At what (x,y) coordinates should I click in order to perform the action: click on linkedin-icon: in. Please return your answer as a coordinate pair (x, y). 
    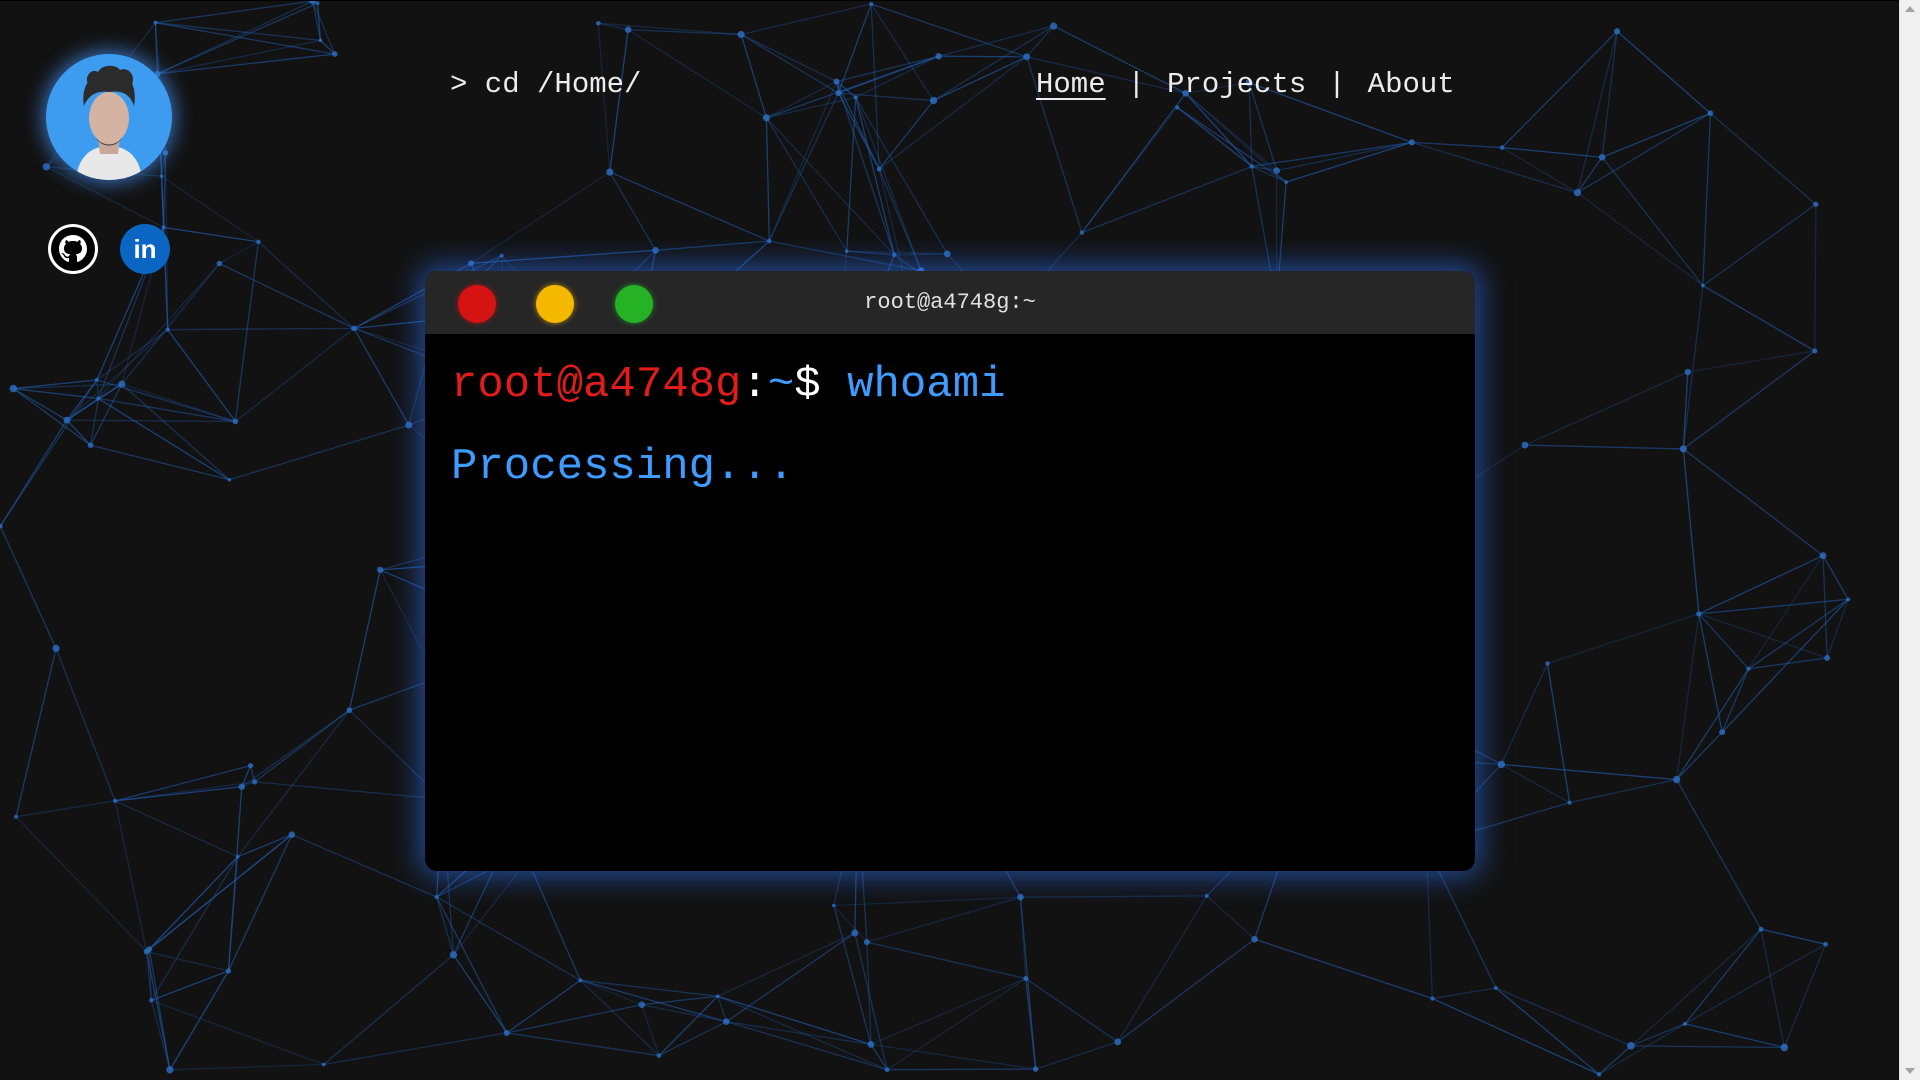
    Looking at the image, I should click on (144, 249).